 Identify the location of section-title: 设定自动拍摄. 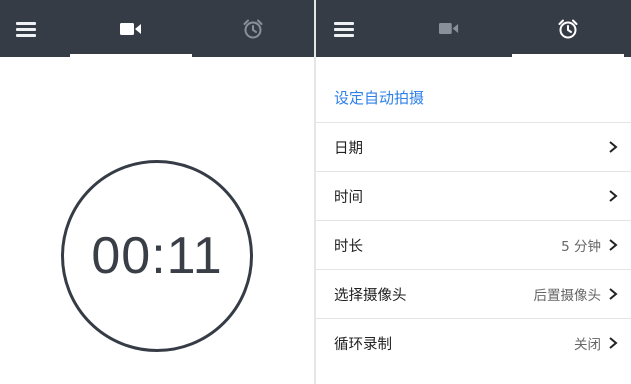
(379, 98).